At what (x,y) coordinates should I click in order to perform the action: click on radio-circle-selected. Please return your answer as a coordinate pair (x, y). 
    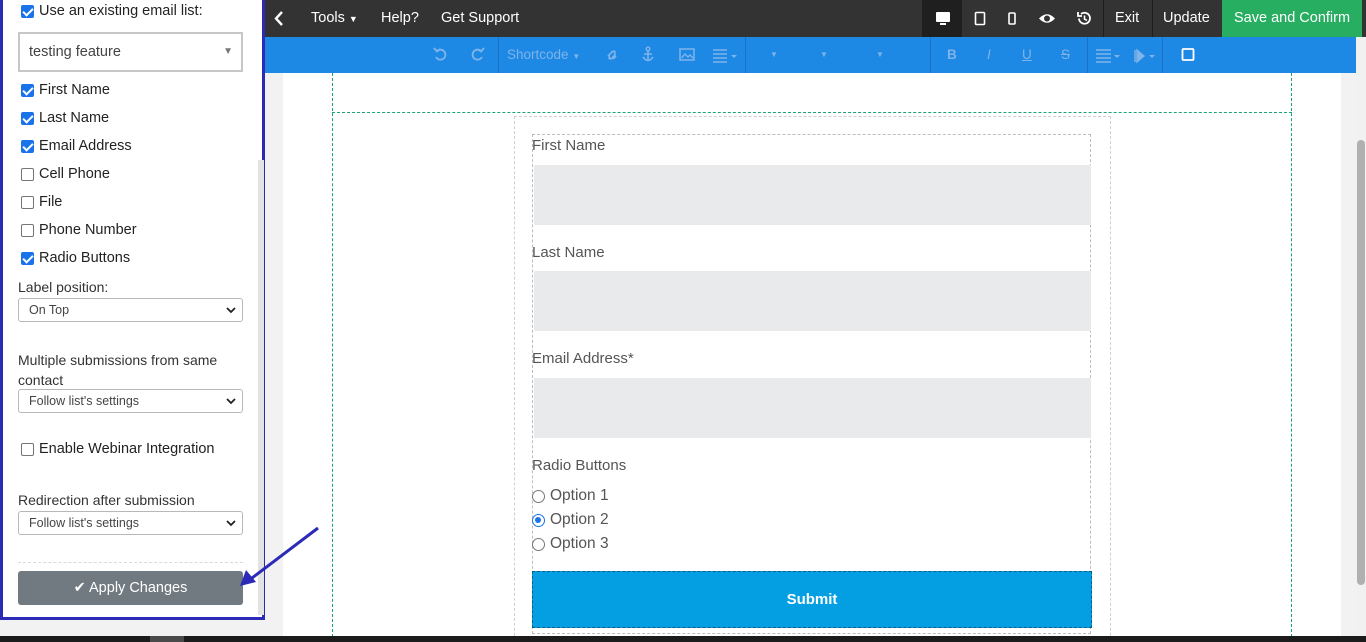
    Looking at the image, I should click on (538, 520).